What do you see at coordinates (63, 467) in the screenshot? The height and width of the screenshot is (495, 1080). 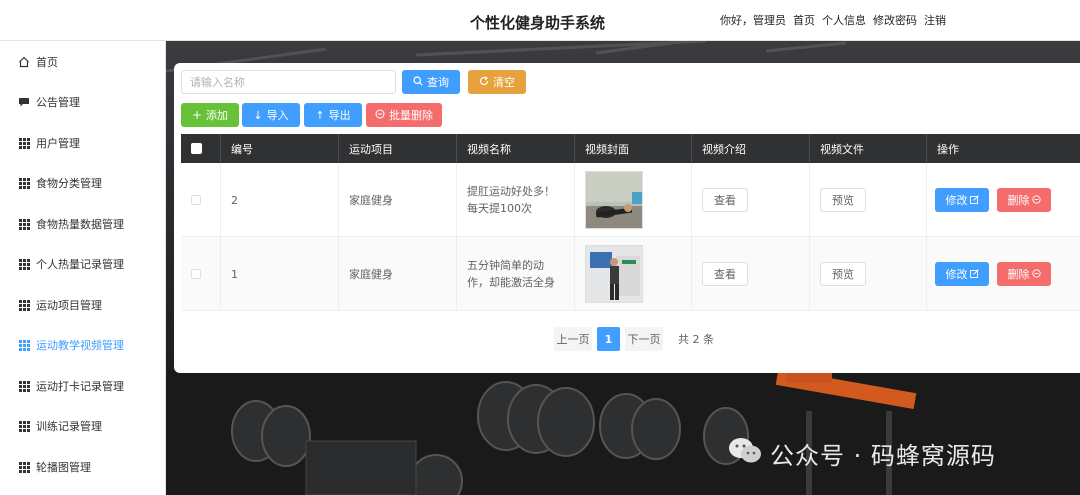 I see `sidebar-item-label: 轮播图管理` at bounding box center [63, 467].